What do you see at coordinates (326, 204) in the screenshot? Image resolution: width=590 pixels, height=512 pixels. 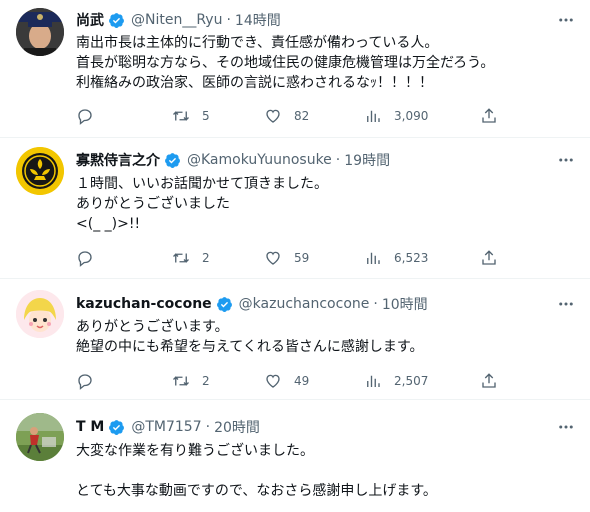 I see `tweet-text: １時間、いいお話聞かせて頂きました。 ありがとうございました <(_ _)>!!` at bounding box center [326, 204].